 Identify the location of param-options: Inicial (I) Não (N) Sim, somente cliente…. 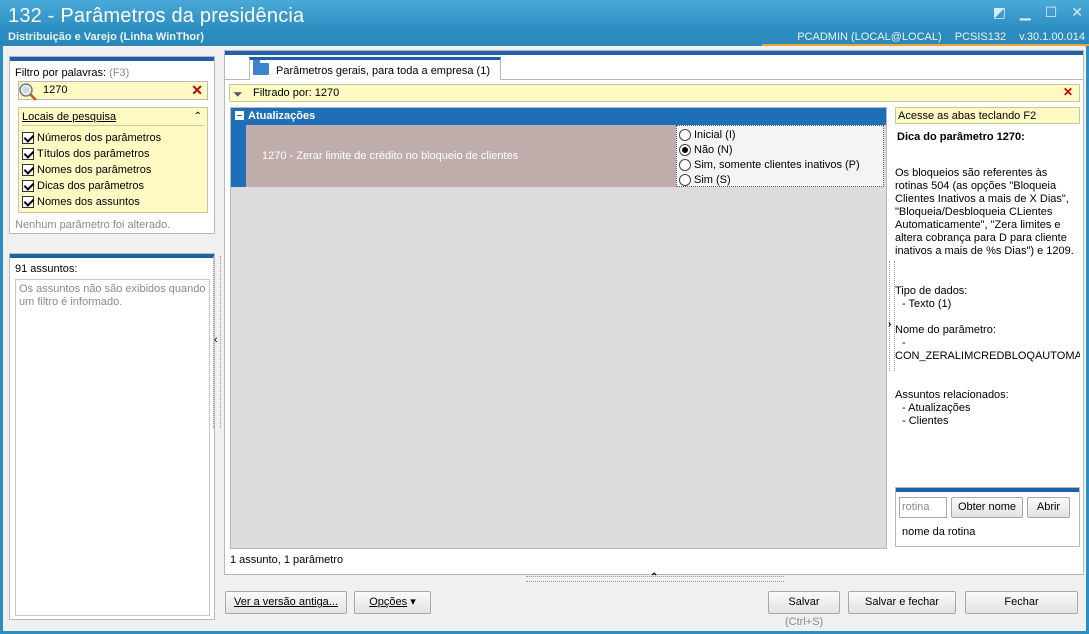
(780, 156).